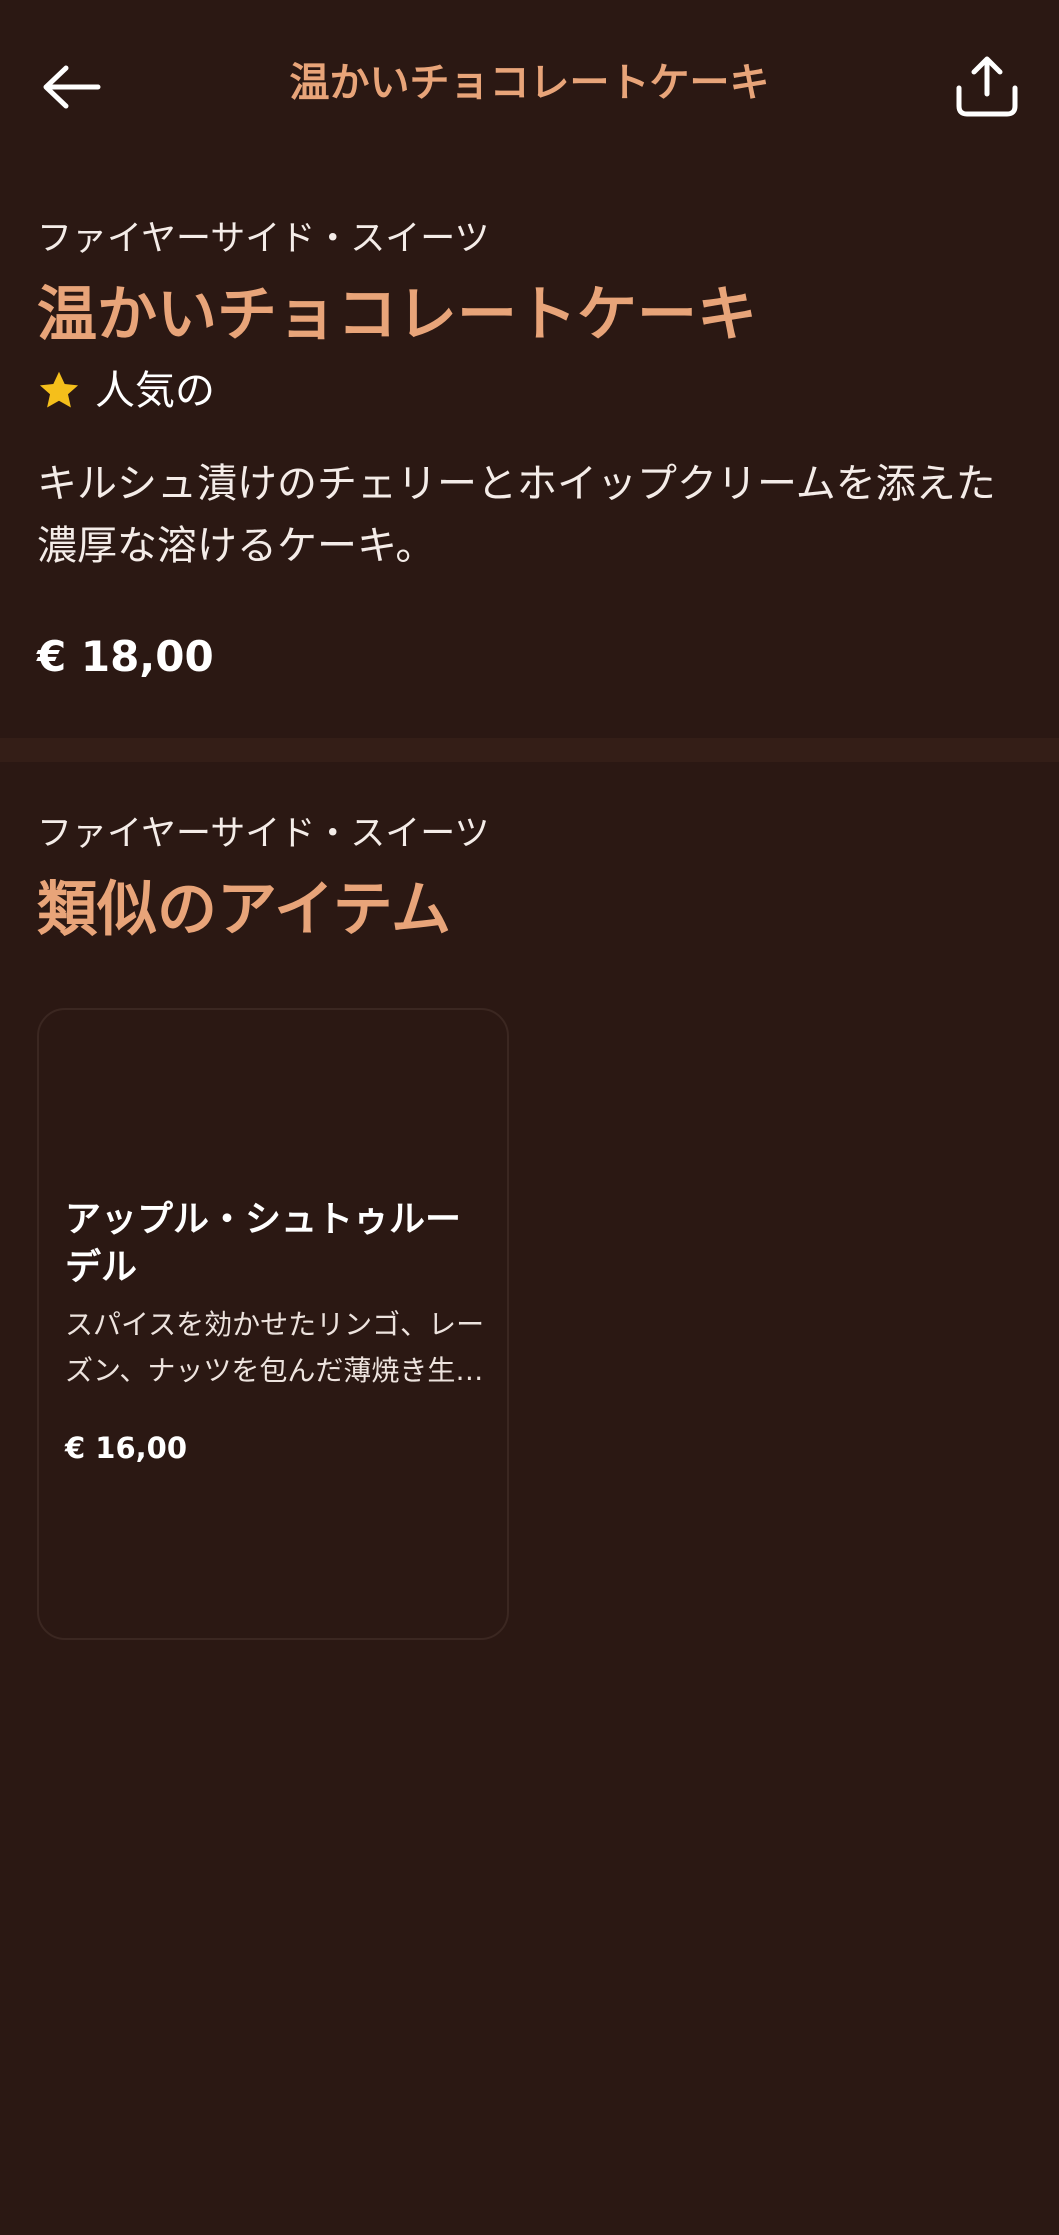 This screenshot has height=2235, width=1059. What do you see at coordinates (155, 391) in the screenshot?
I see `popular-badge-label: 人気の` at bounding box center [155, 391].